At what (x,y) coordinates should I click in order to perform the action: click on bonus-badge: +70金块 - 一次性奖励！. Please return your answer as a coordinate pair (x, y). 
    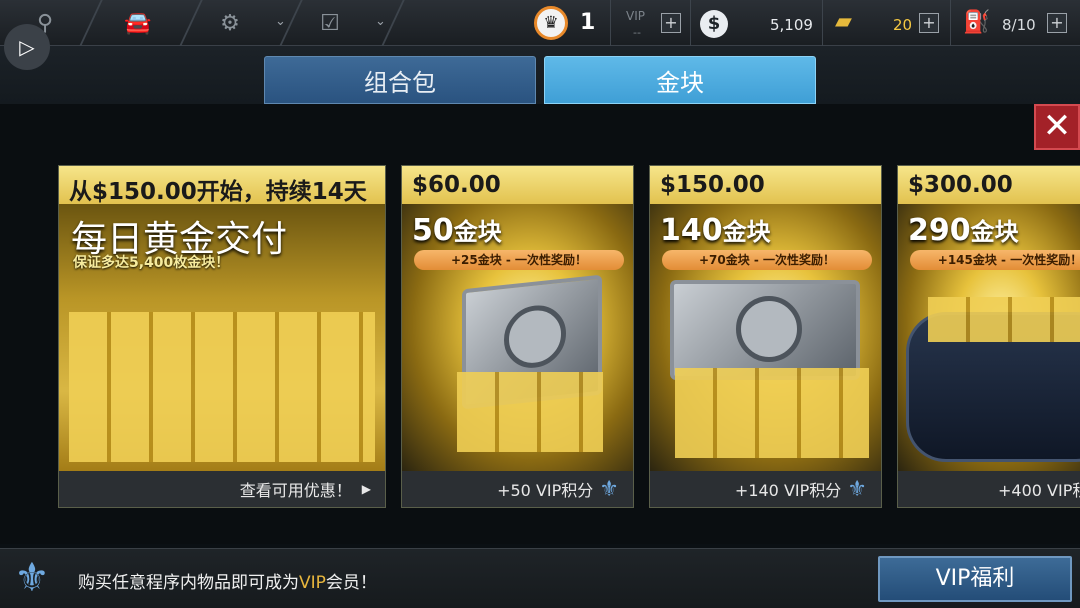
    Looking at the image, I should click on (767, 260).